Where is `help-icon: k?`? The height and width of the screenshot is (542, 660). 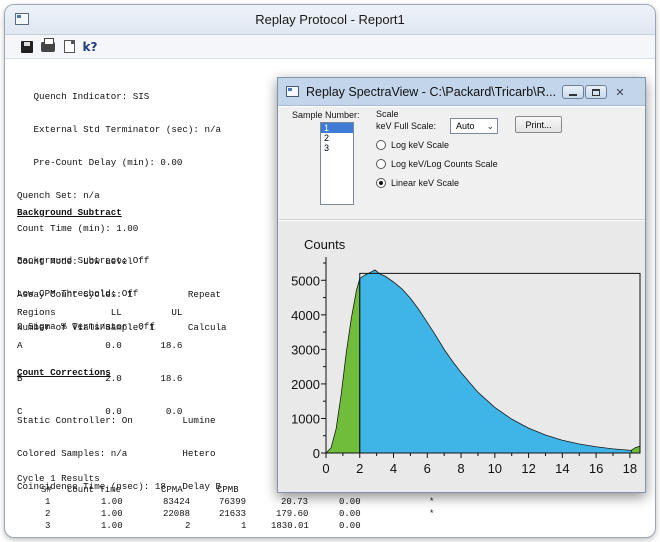 help-icon: k? is located at coordinates (90, 46).